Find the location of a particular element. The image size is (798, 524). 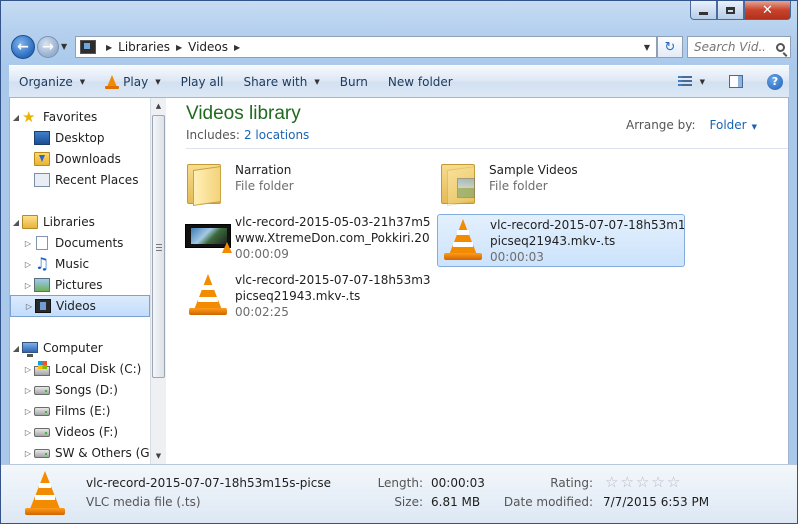

file-tile-narration: Narration File folder is located at coordinates (307, 184).